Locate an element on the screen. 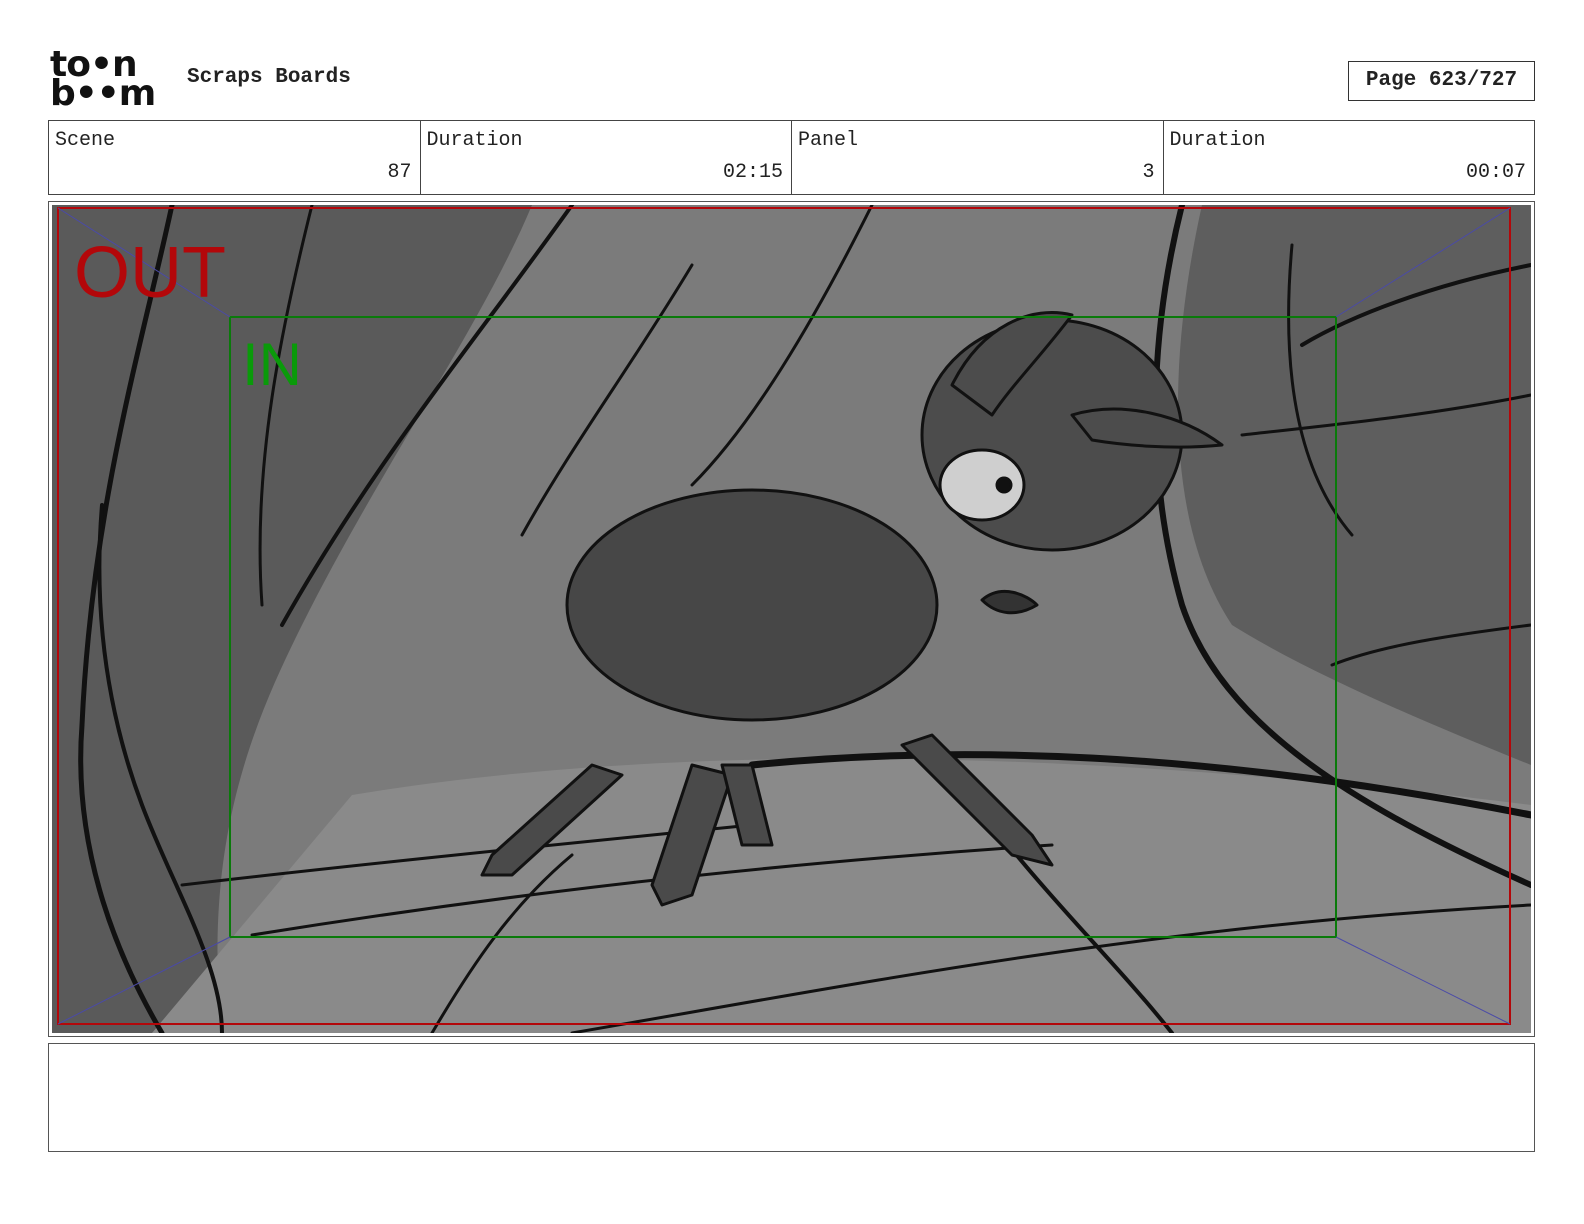 This screenshot has width=1584, height=1224. logo-line-2: b••m is located at coordinates (103, 93).